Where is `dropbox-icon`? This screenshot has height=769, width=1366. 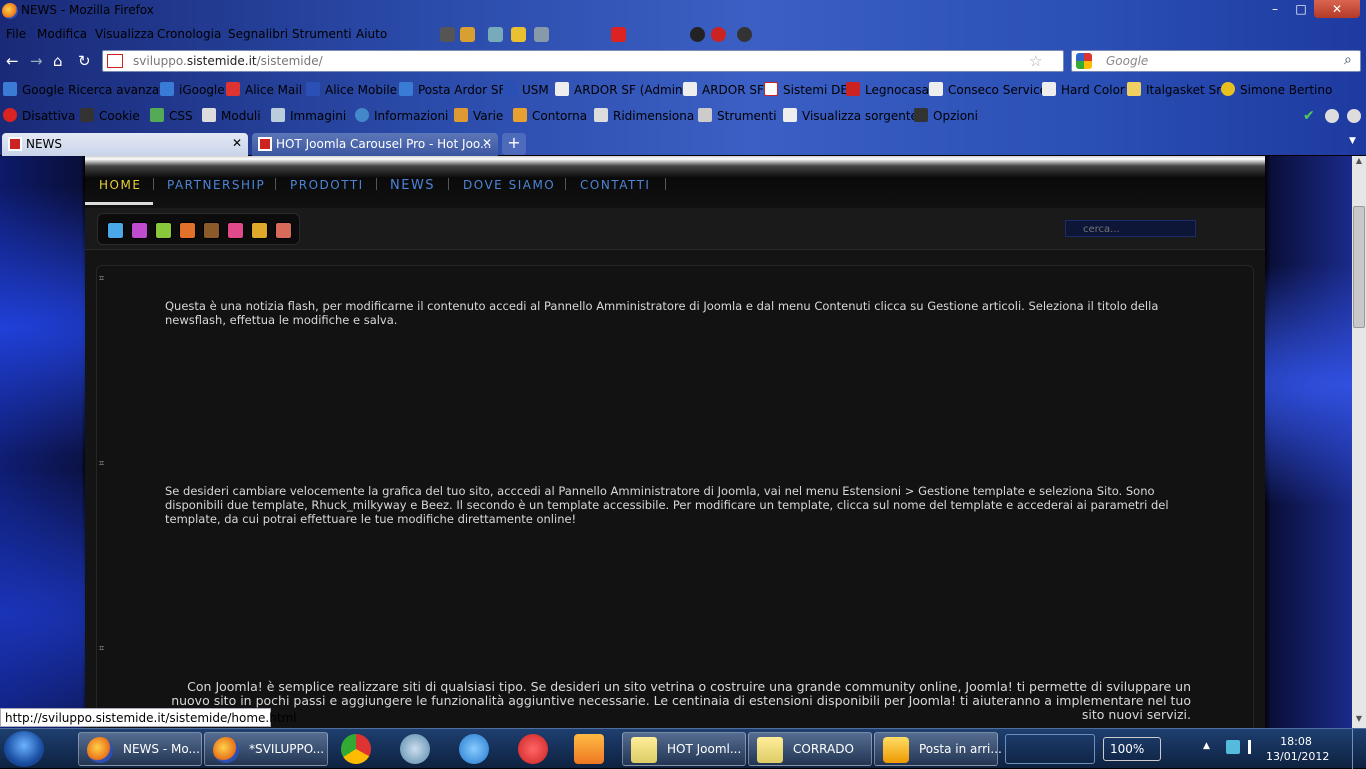
dropbox-icon is located at coordinates (1233, 747).